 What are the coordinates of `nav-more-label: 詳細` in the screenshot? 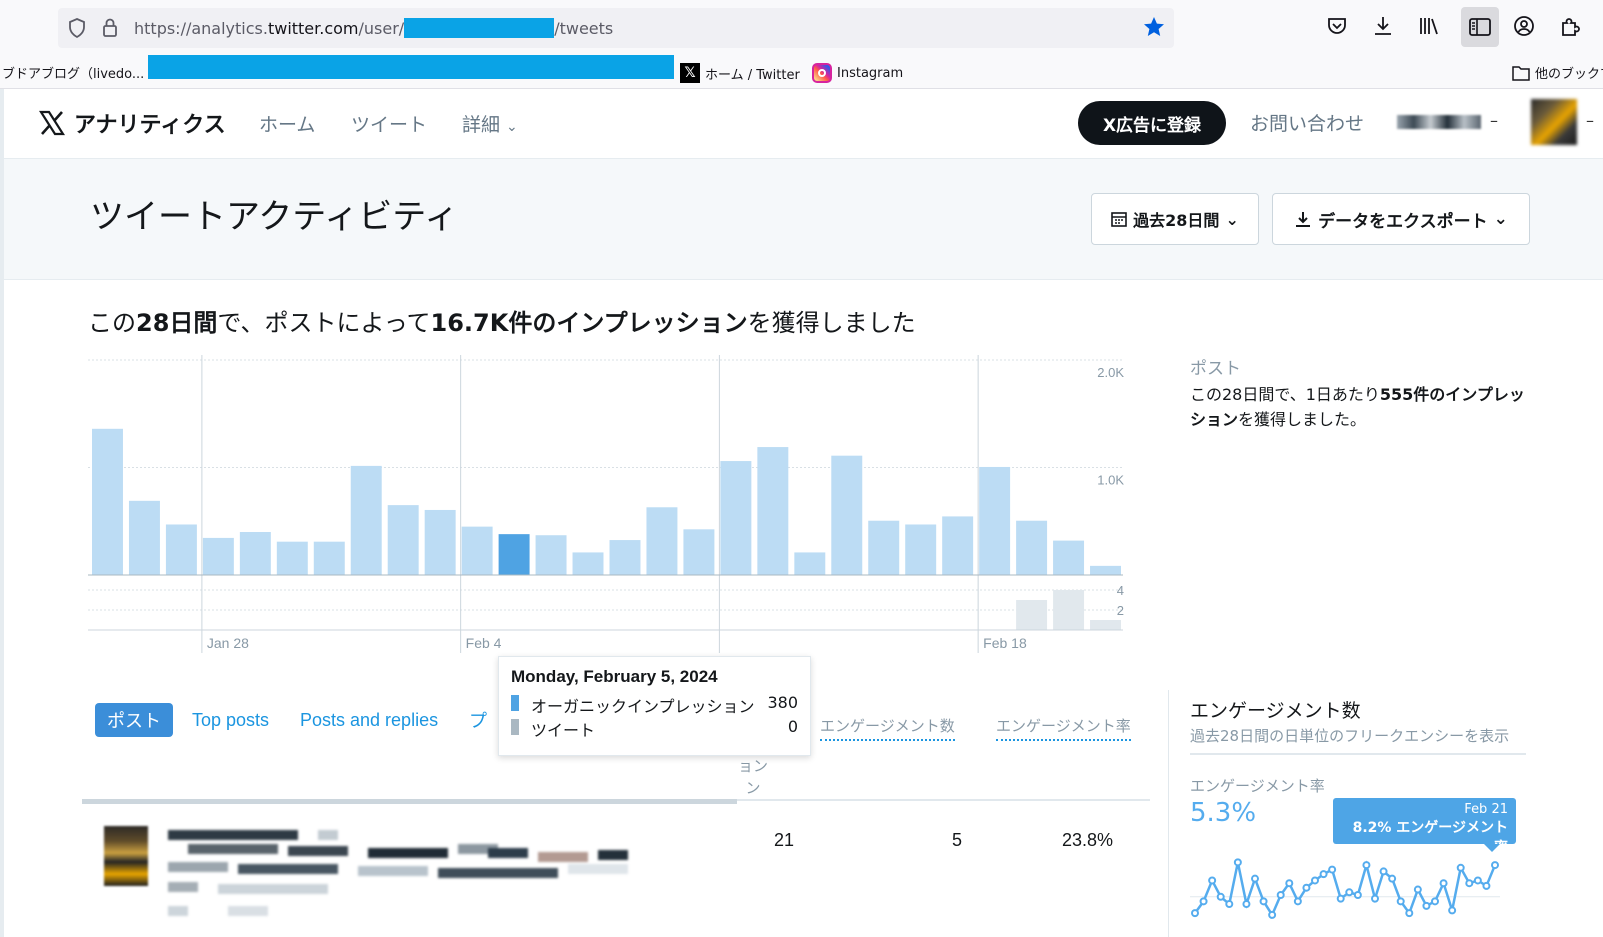 It's located at (481, 125).